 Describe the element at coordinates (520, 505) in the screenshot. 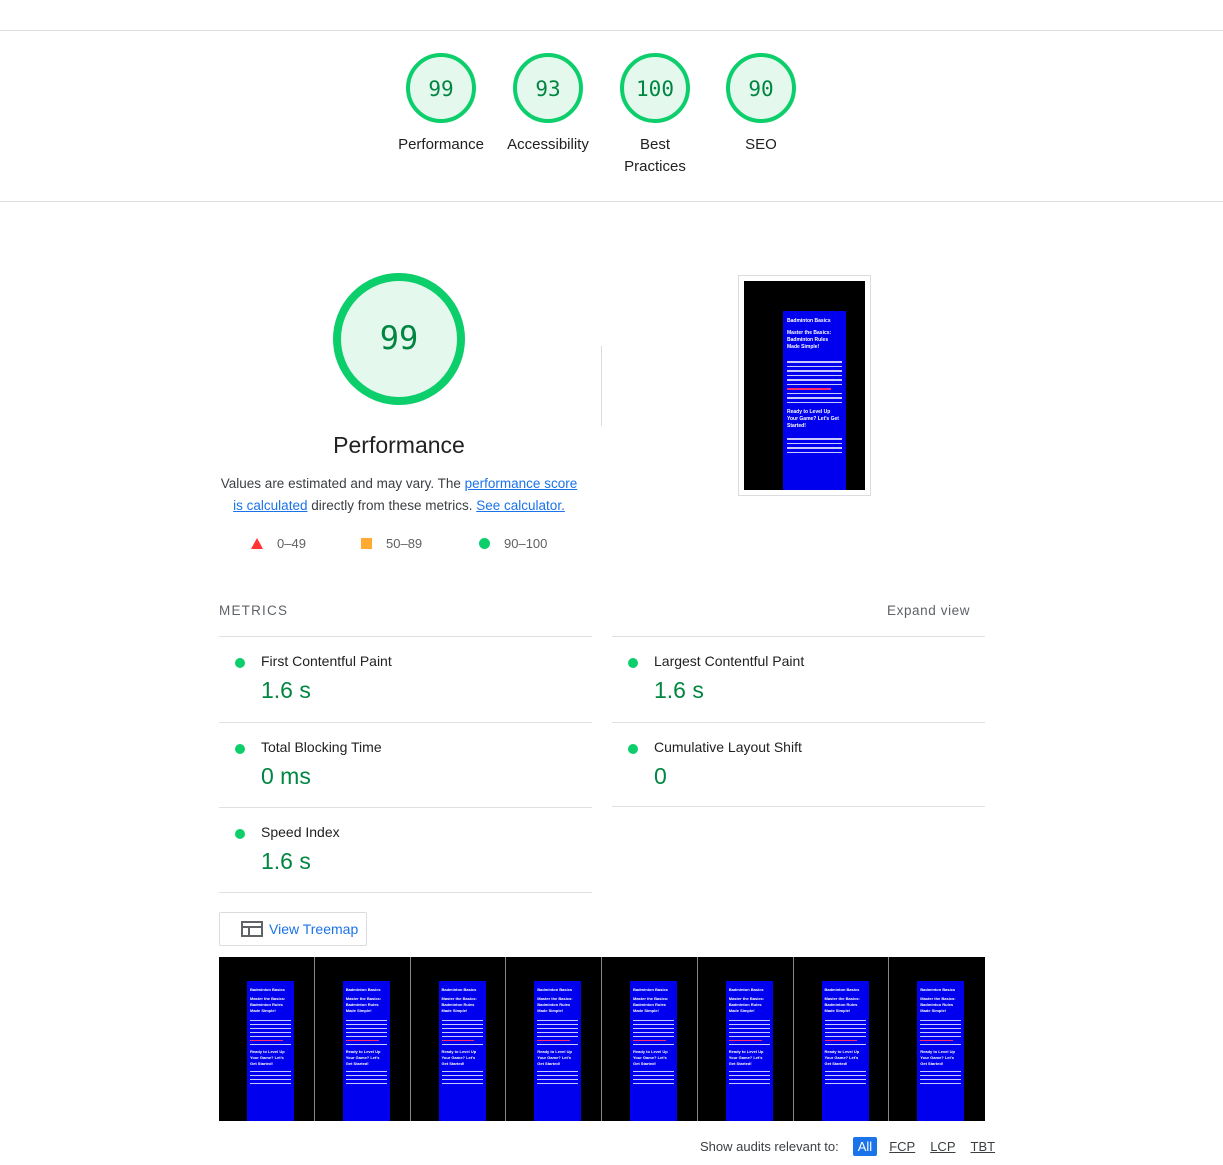

I see `calculator-link: See calculator.` at that location.